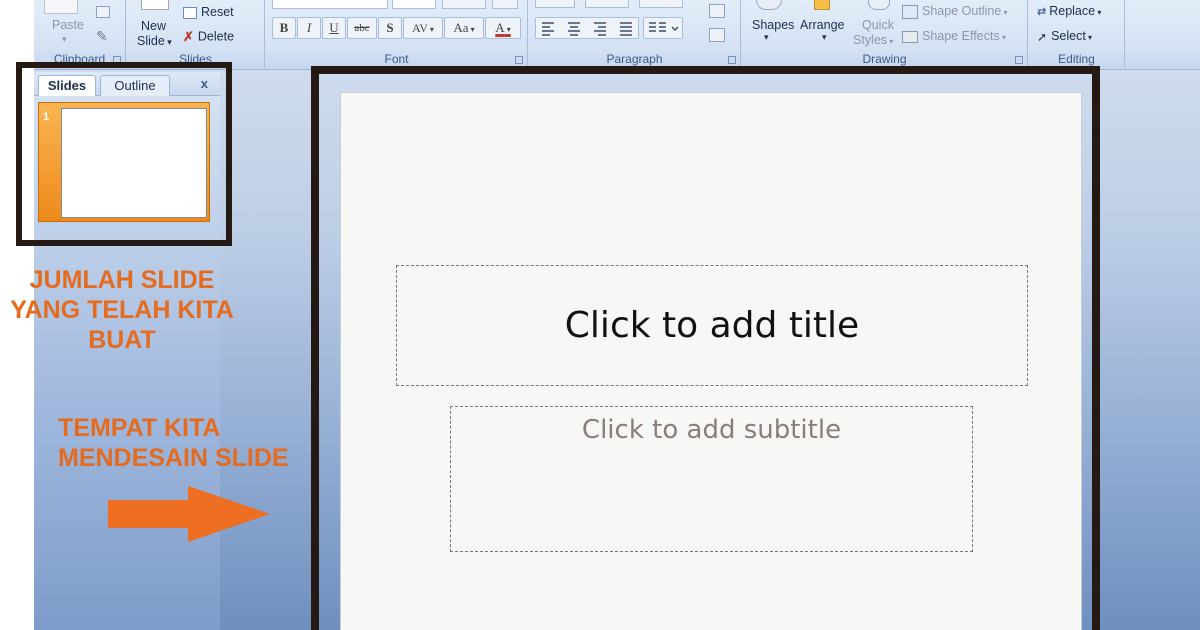 This screenshot has height=630, width=1200. Describe the element at coordinates (216, 36) in the screenshot. I see `delete-label: Delete` at that location.